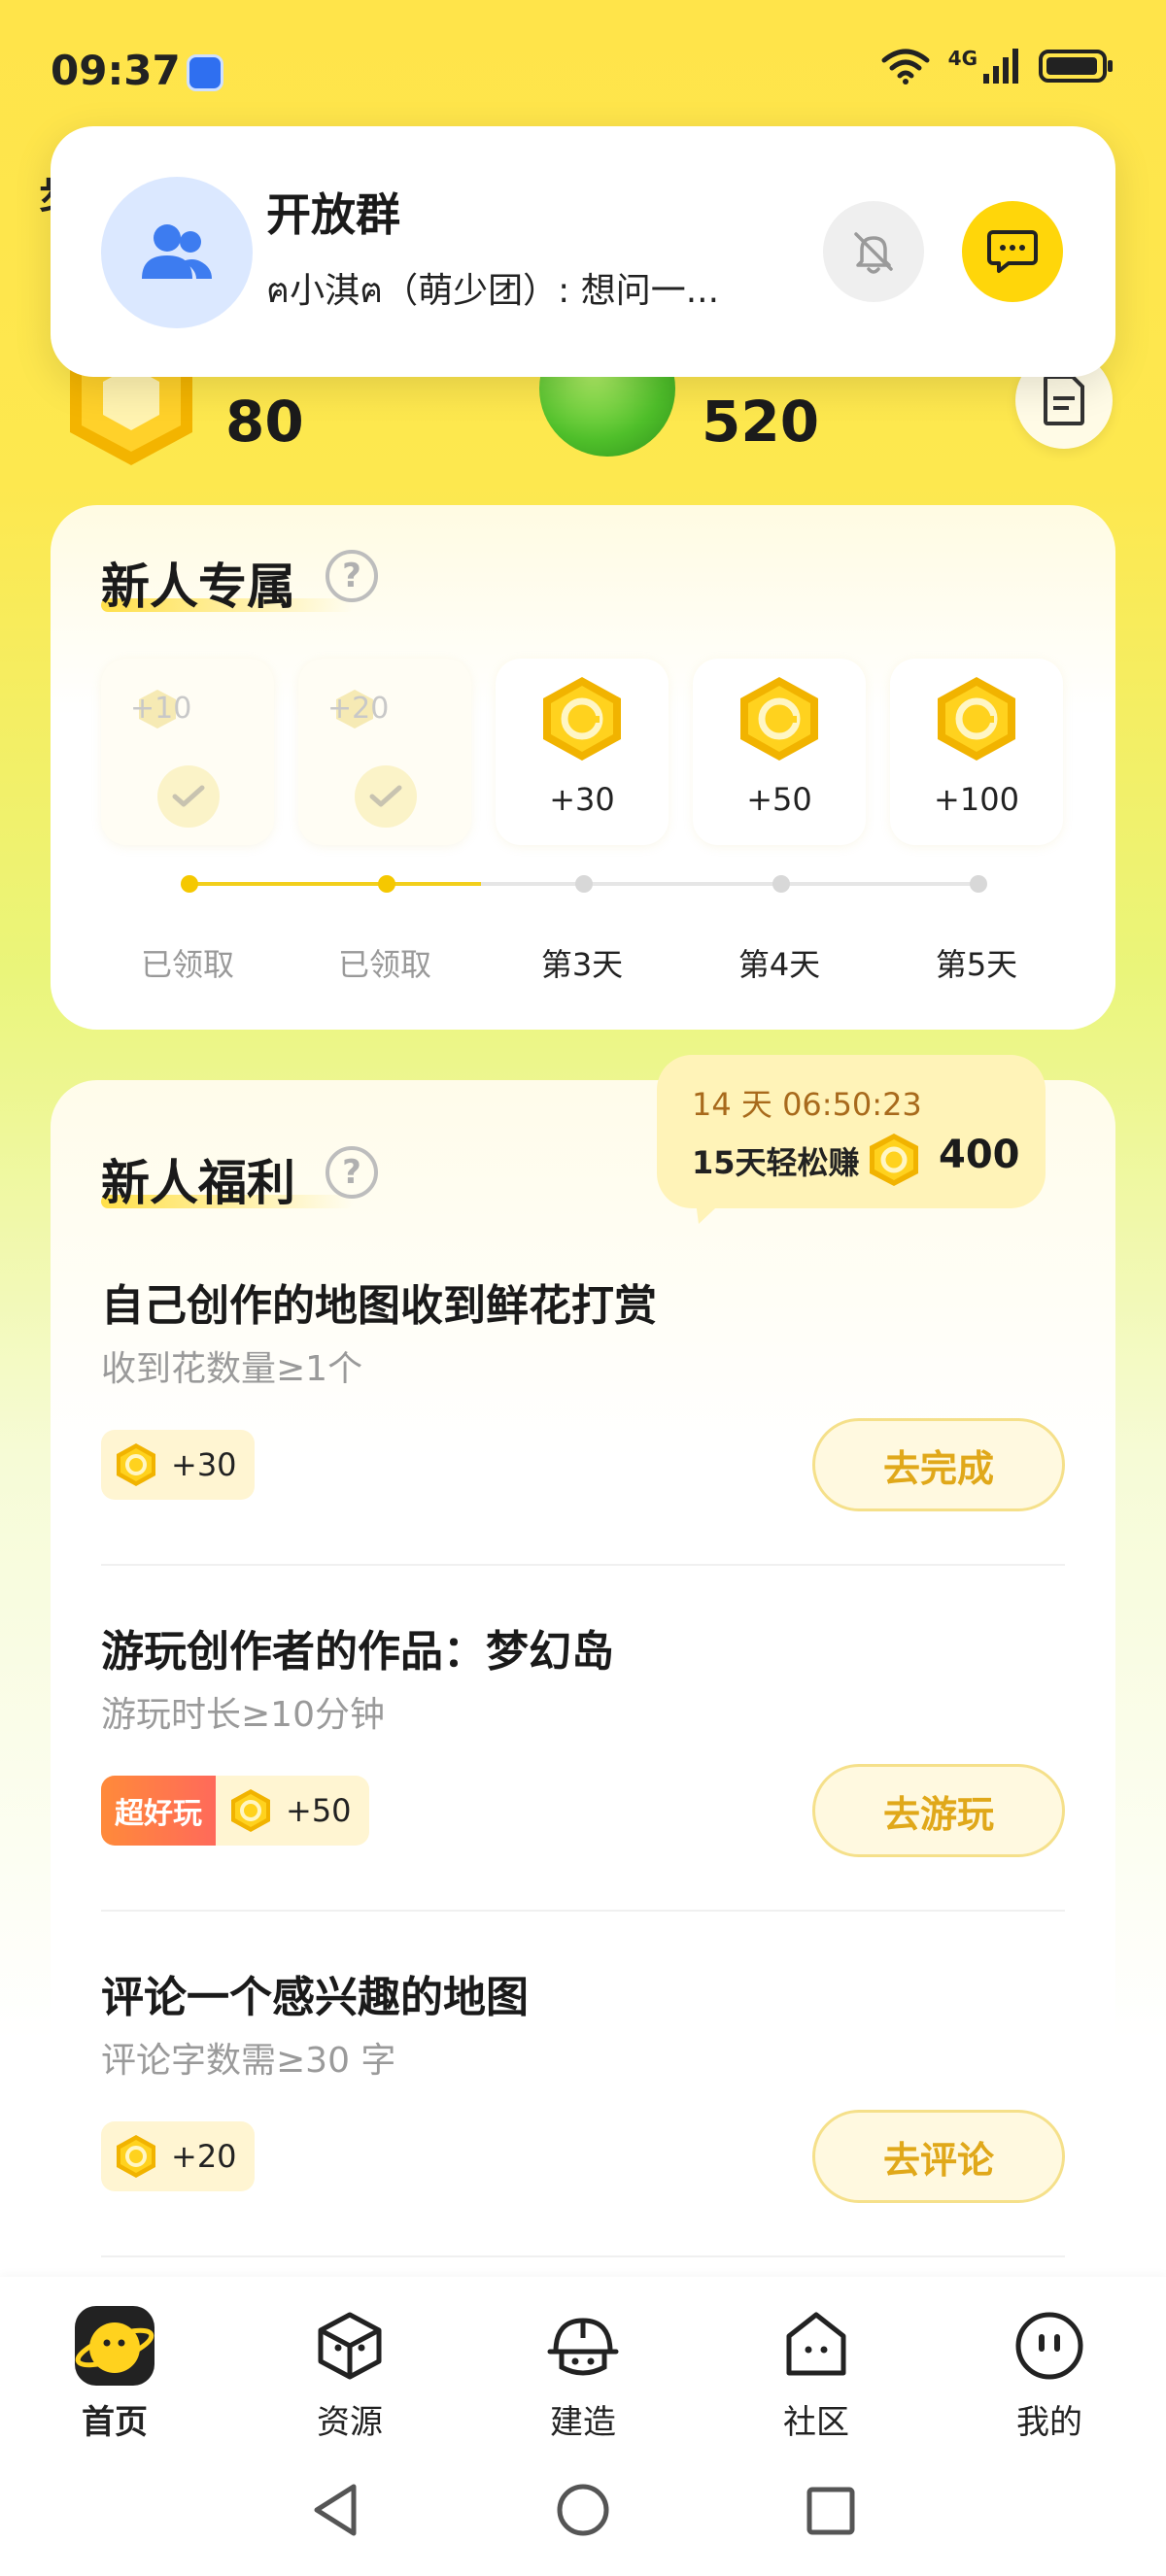 The width and height of the screenshot is (1166, 2576). What do you see at coordinates (979, 1155) in the screenshot?
I see `bubble-amount: 400` at bounding box center [979, 1155].